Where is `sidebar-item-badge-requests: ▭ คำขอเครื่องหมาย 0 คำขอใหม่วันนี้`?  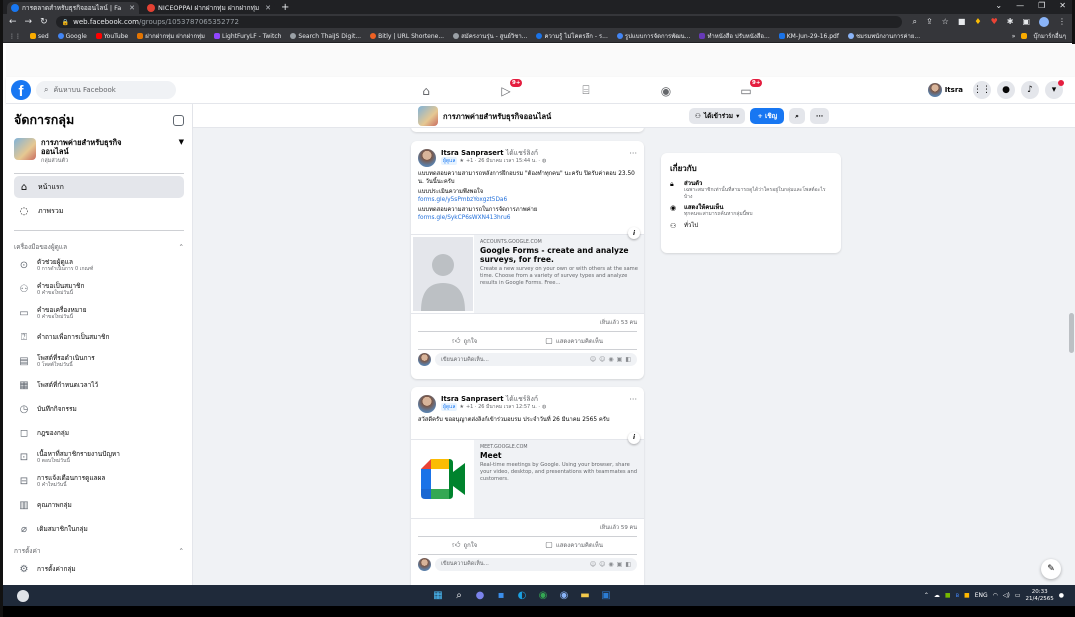 sidebar-item-badge-requests: ▭ คำขอเครื่องหมาย 0 คำขอใหม่วันนี้ is located at coordinates (99, 313).